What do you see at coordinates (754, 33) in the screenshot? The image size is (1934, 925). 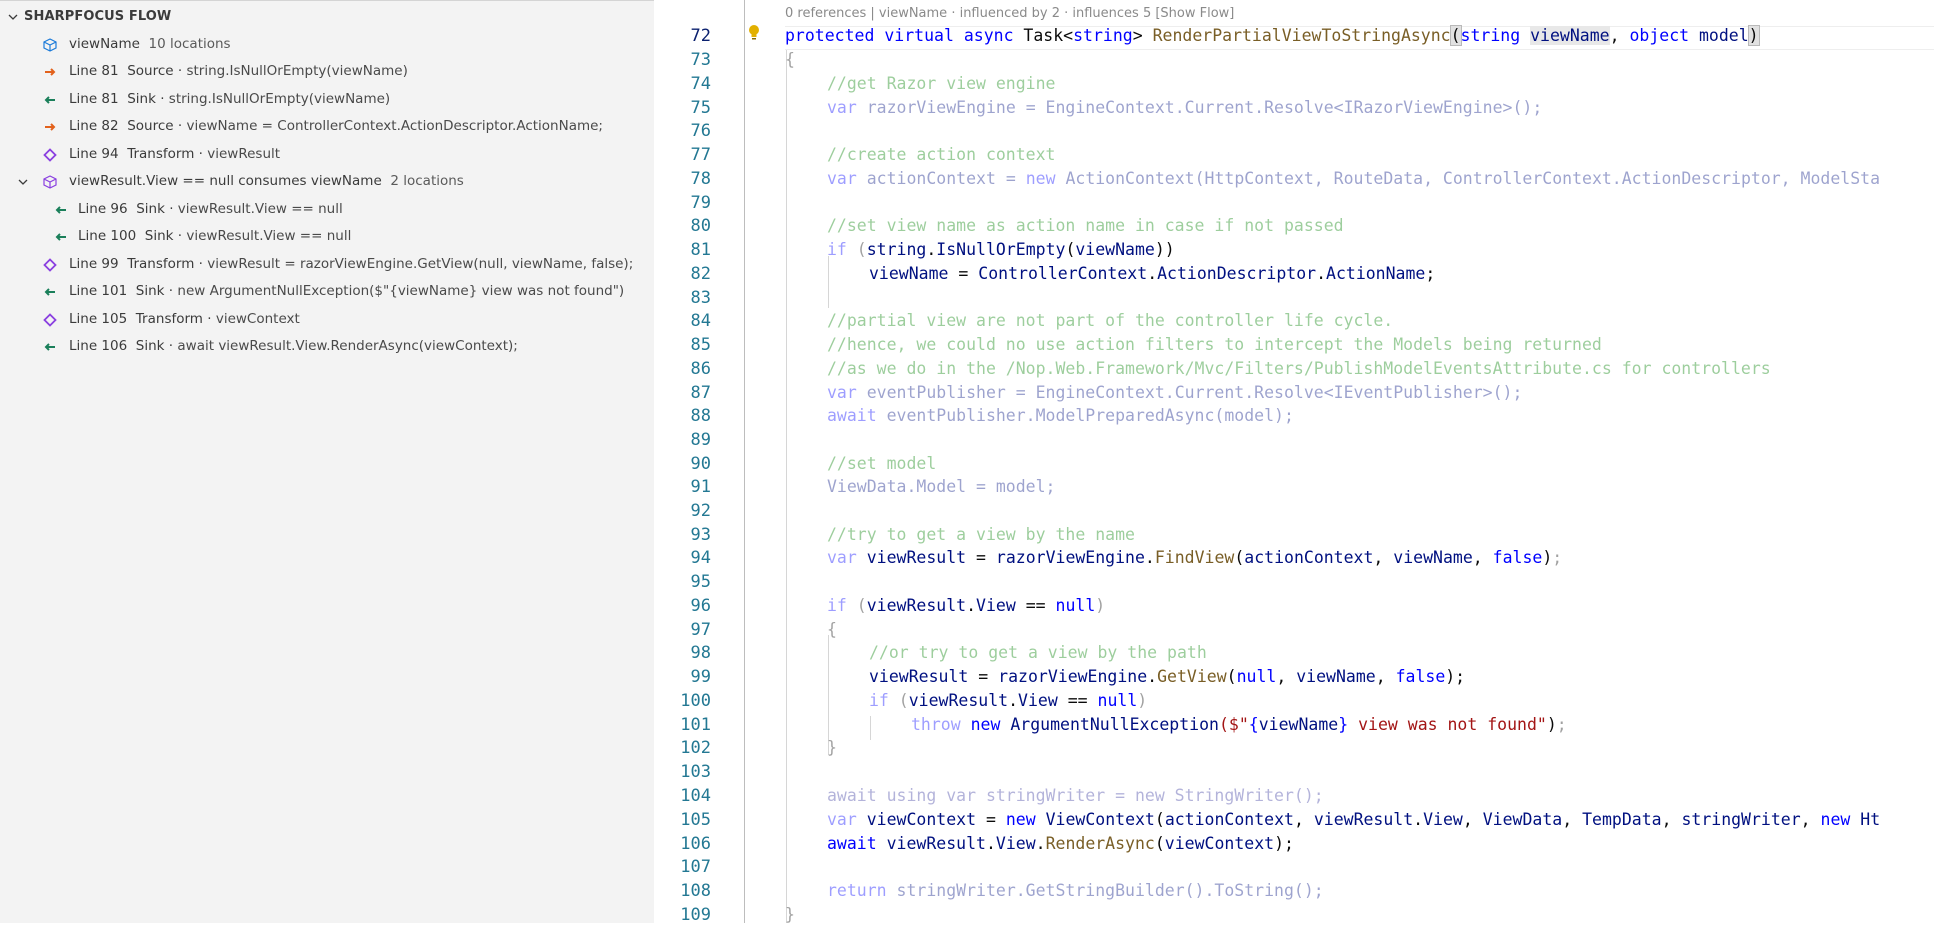 I see `lightbulb-icon` at bounding box center [754, 33].